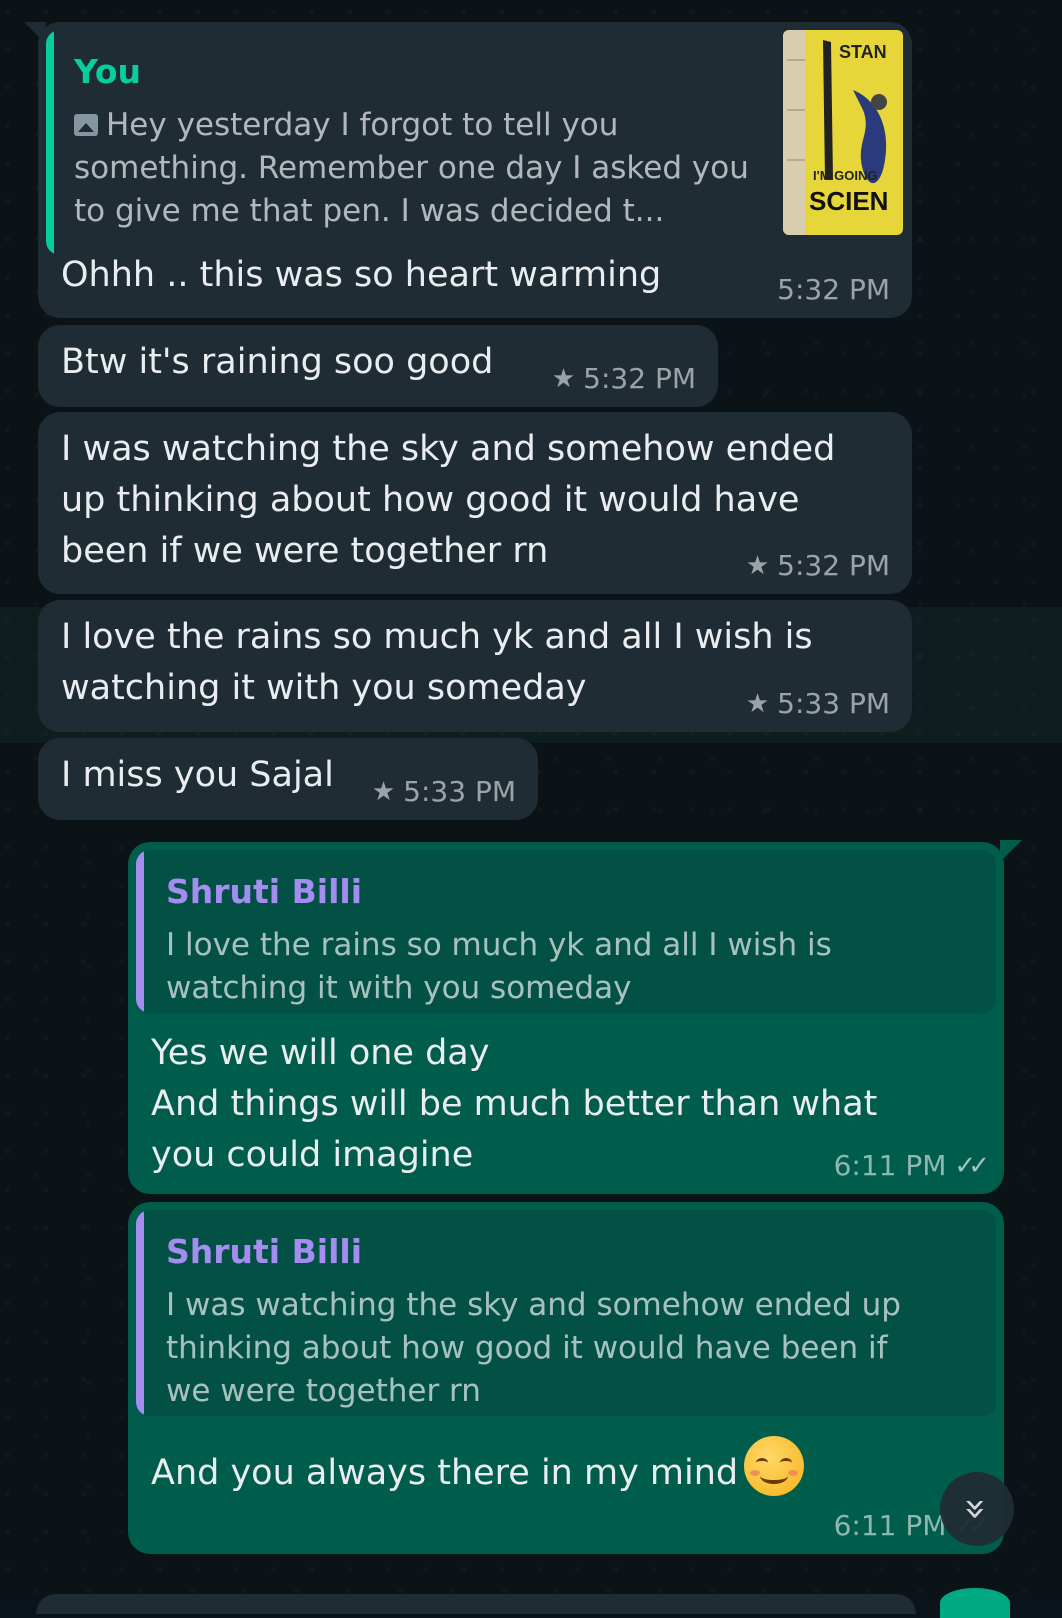 The width and height of the screenshot is (1062, 1618). I want to click on message-text: And you always there in my mind, so click(478, 1467).